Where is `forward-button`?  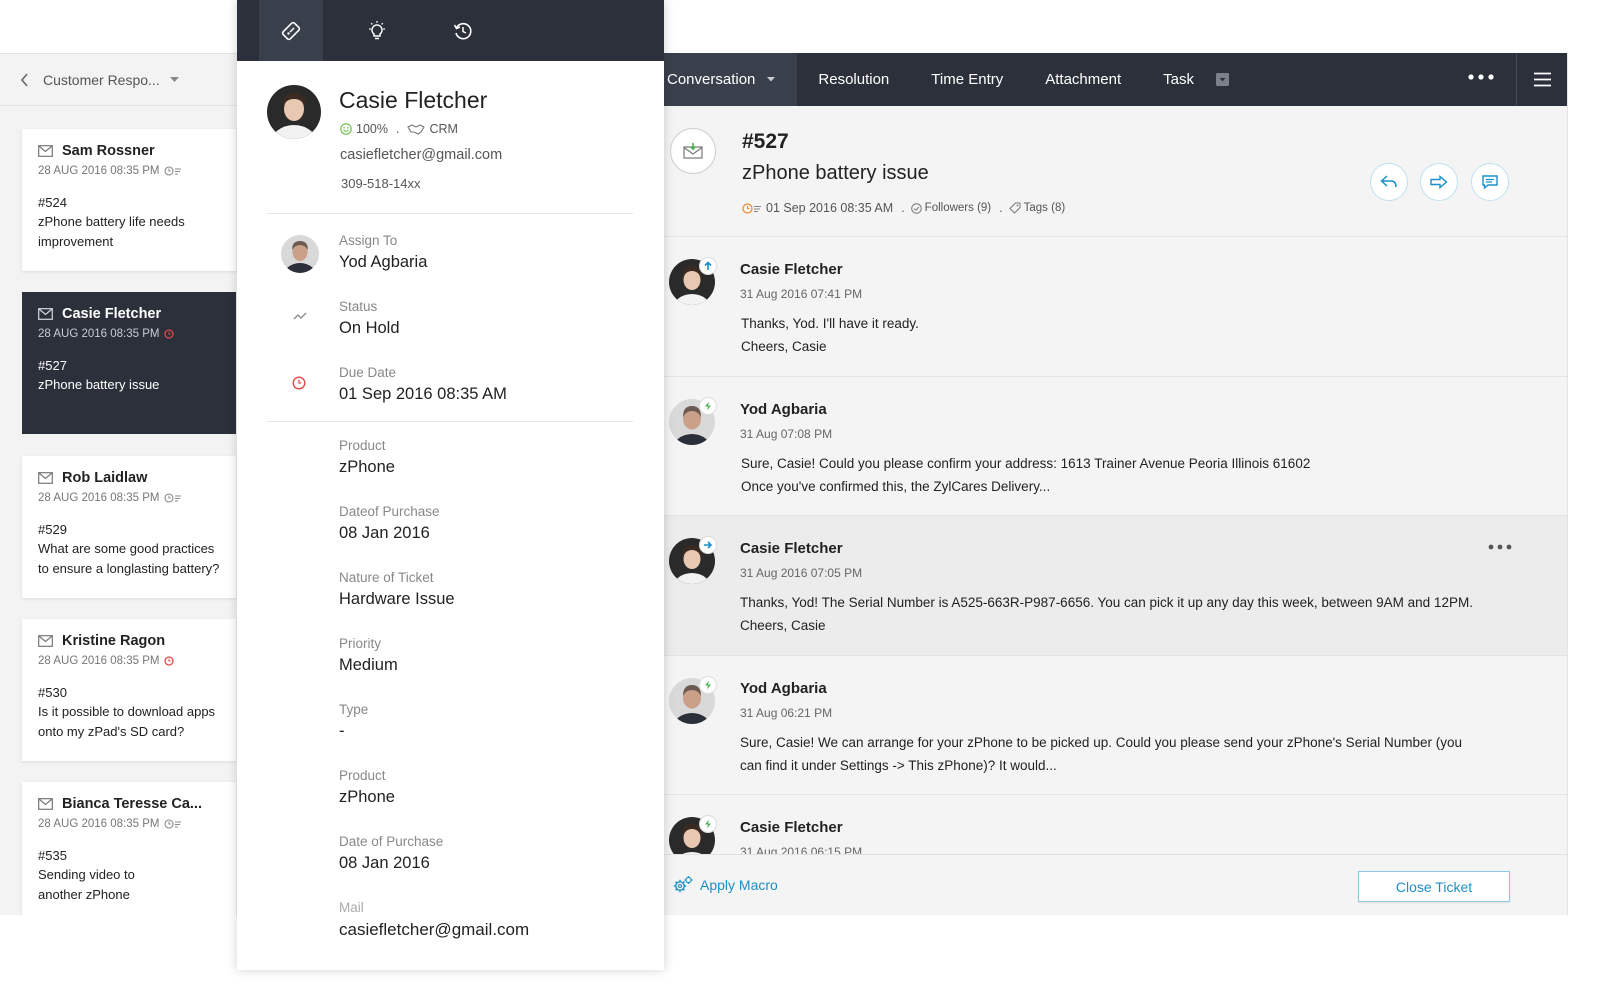
forward-button is located at coordinates (1439, 182).